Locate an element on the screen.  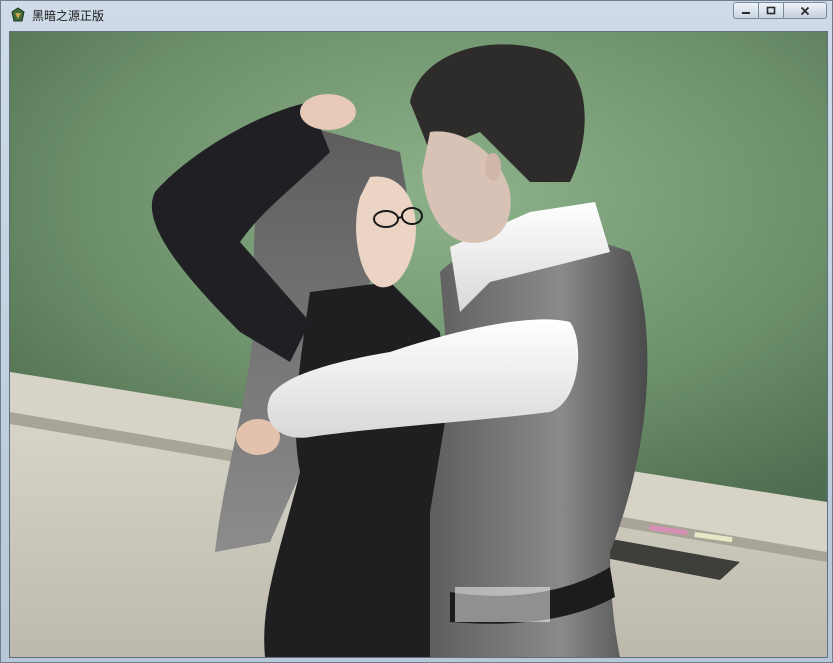
close-button is located at coordinates (805, 10).